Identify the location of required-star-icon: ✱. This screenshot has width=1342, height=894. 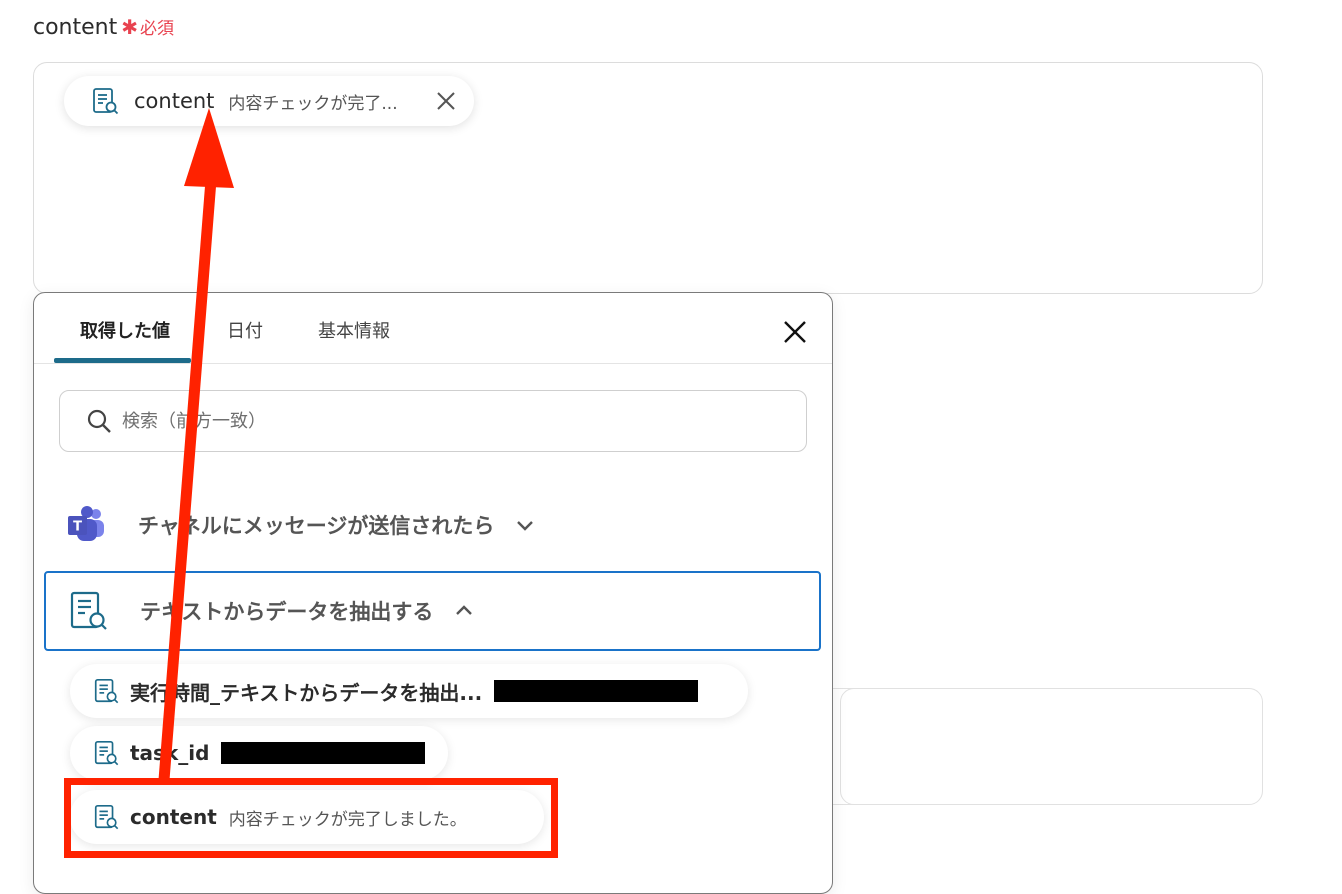
(129, 27).